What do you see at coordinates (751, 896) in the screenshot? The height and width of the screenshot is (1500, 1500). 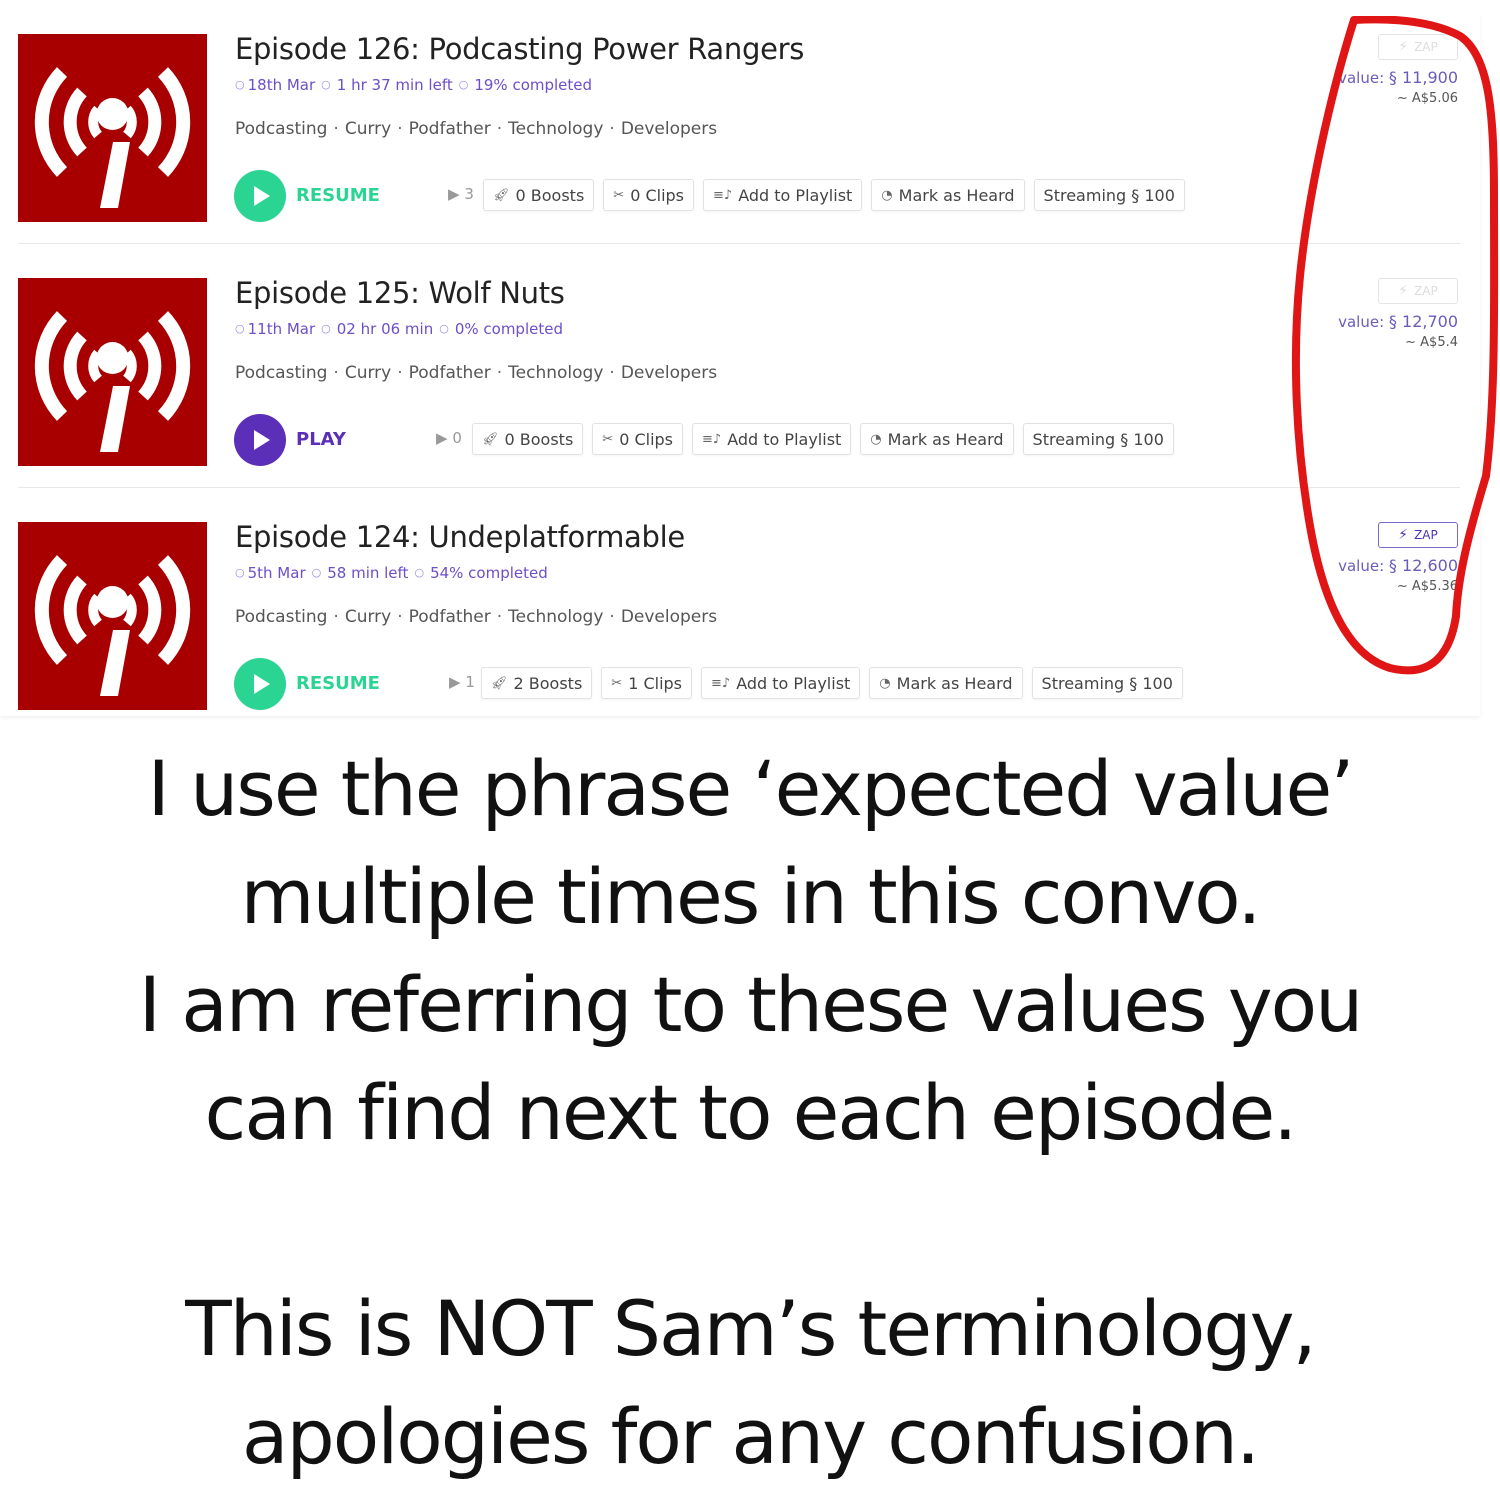 I see `caption-line: multiple times in this convo.` at bounding box center [751, 896].